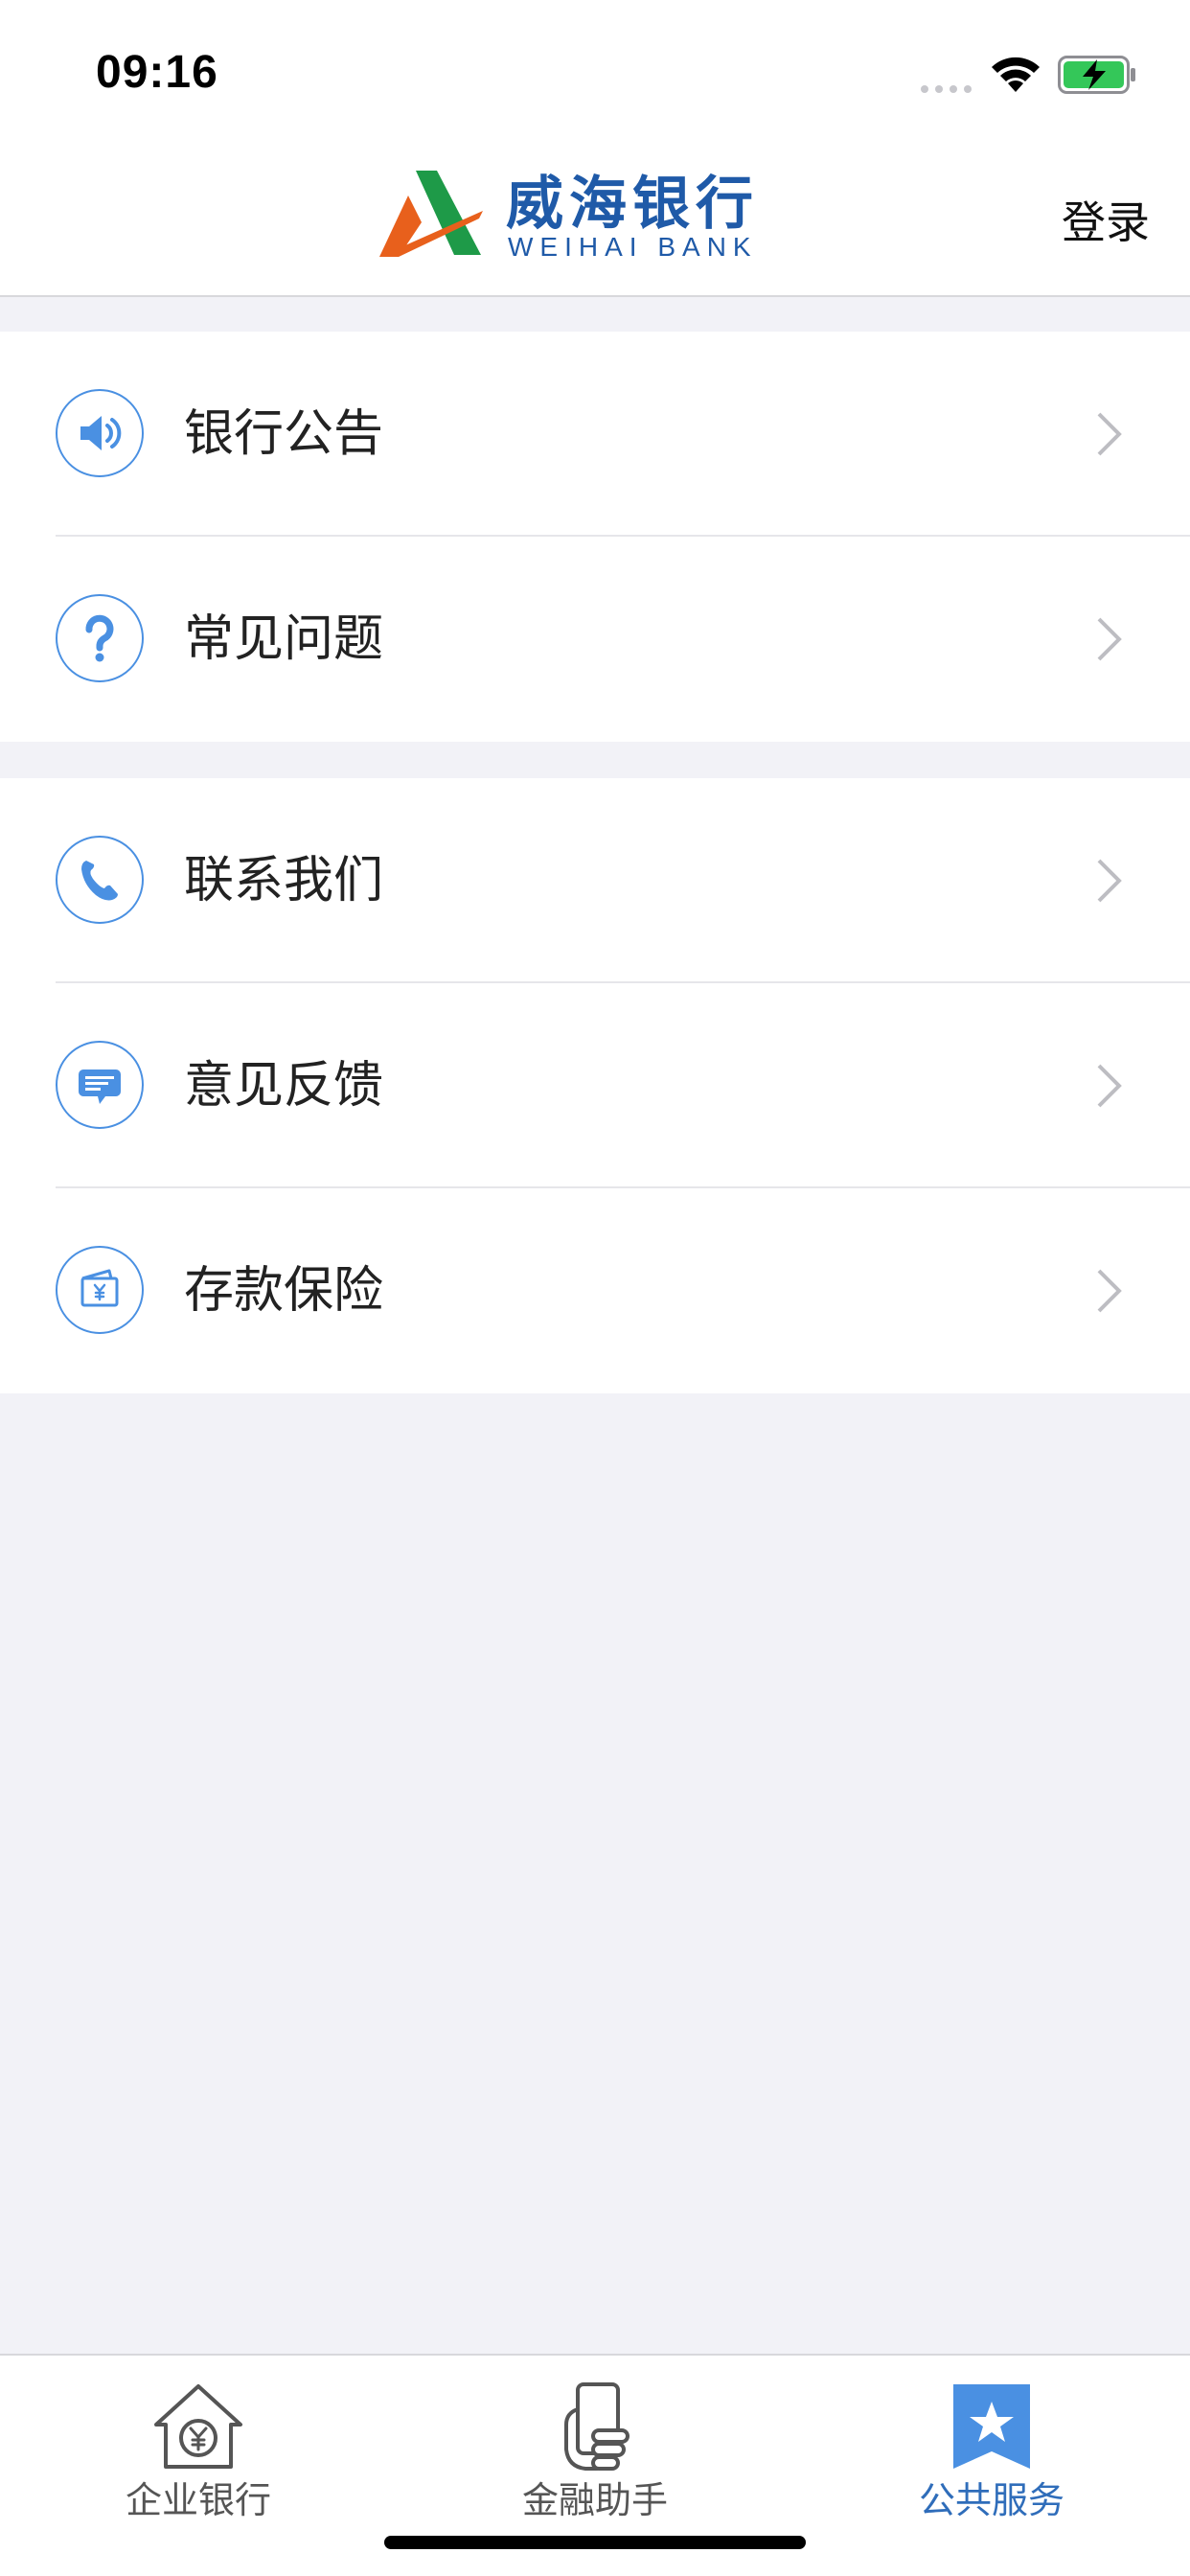  Describe the element at coordinates (595, 1290) in the screenshot. I see `menu-item-deposit-insurance: 存款保险` at that location.